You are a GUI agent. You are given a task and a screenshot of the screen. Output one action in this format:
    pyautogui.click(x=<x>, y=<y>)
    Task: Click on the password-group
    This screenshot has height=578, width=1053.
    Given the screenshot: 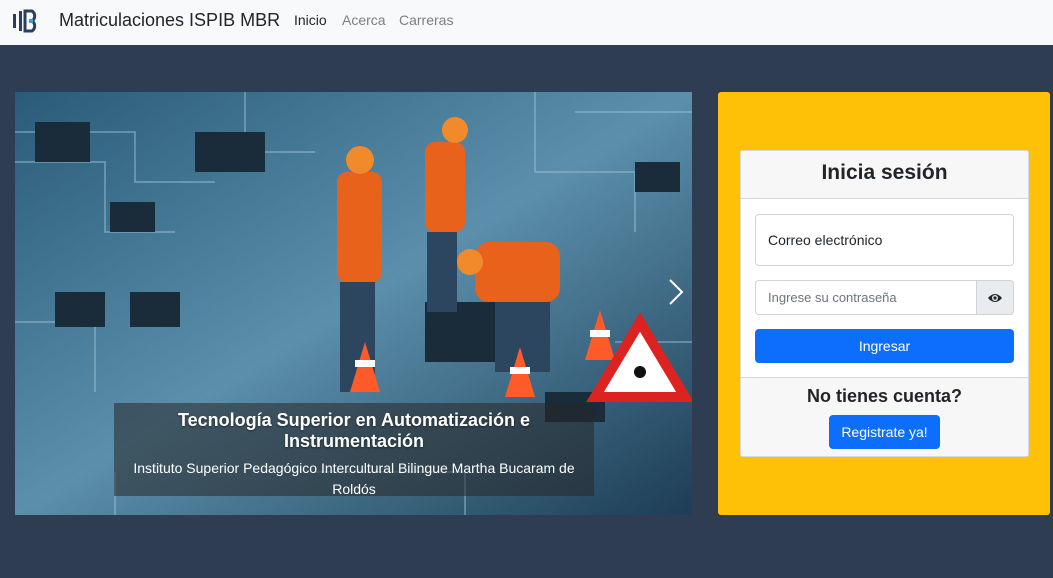 What is the action you would take?
    pyautogui.click(x=884, y=297)
    